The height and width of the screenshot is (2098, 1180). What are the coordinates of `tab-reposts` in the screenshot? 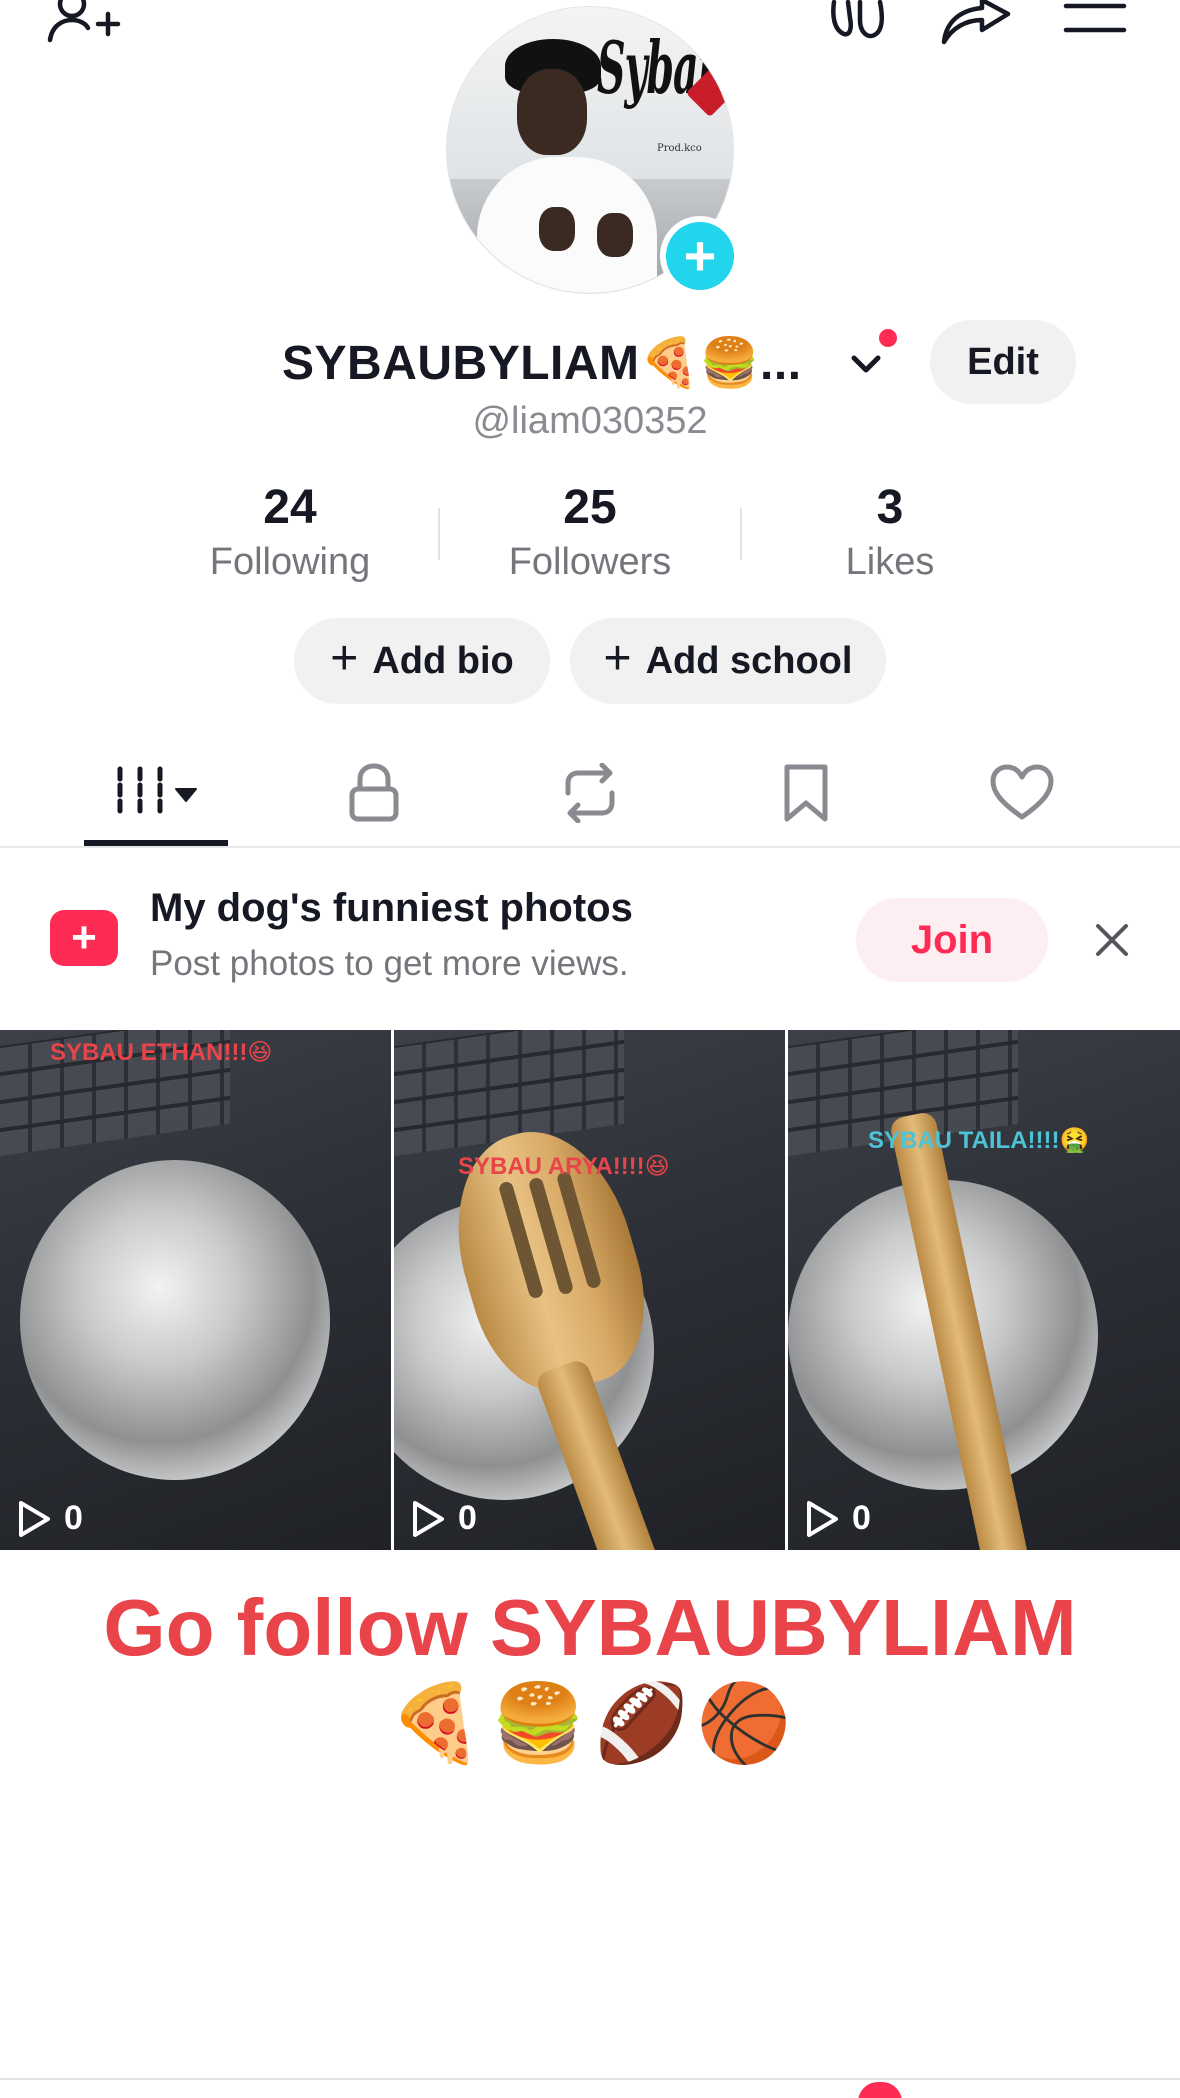 It's located at (590, 793).